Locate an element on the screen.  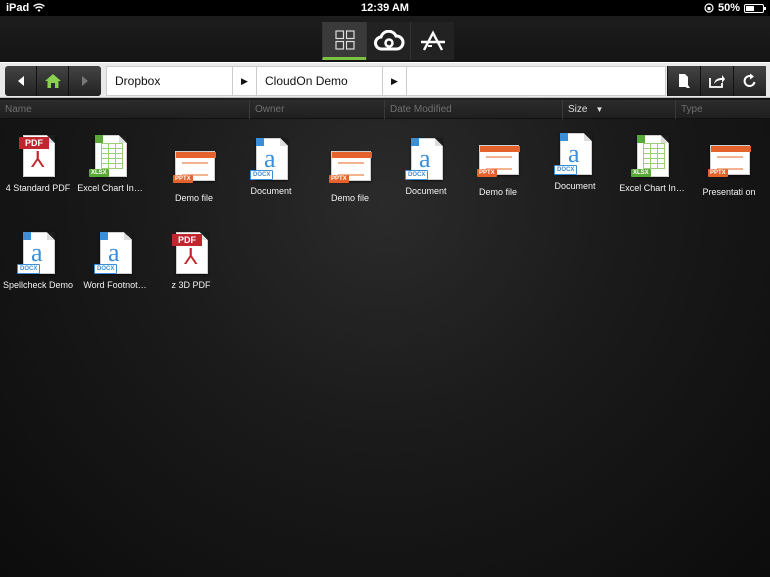
back-button is located at coordinates (21, 81).